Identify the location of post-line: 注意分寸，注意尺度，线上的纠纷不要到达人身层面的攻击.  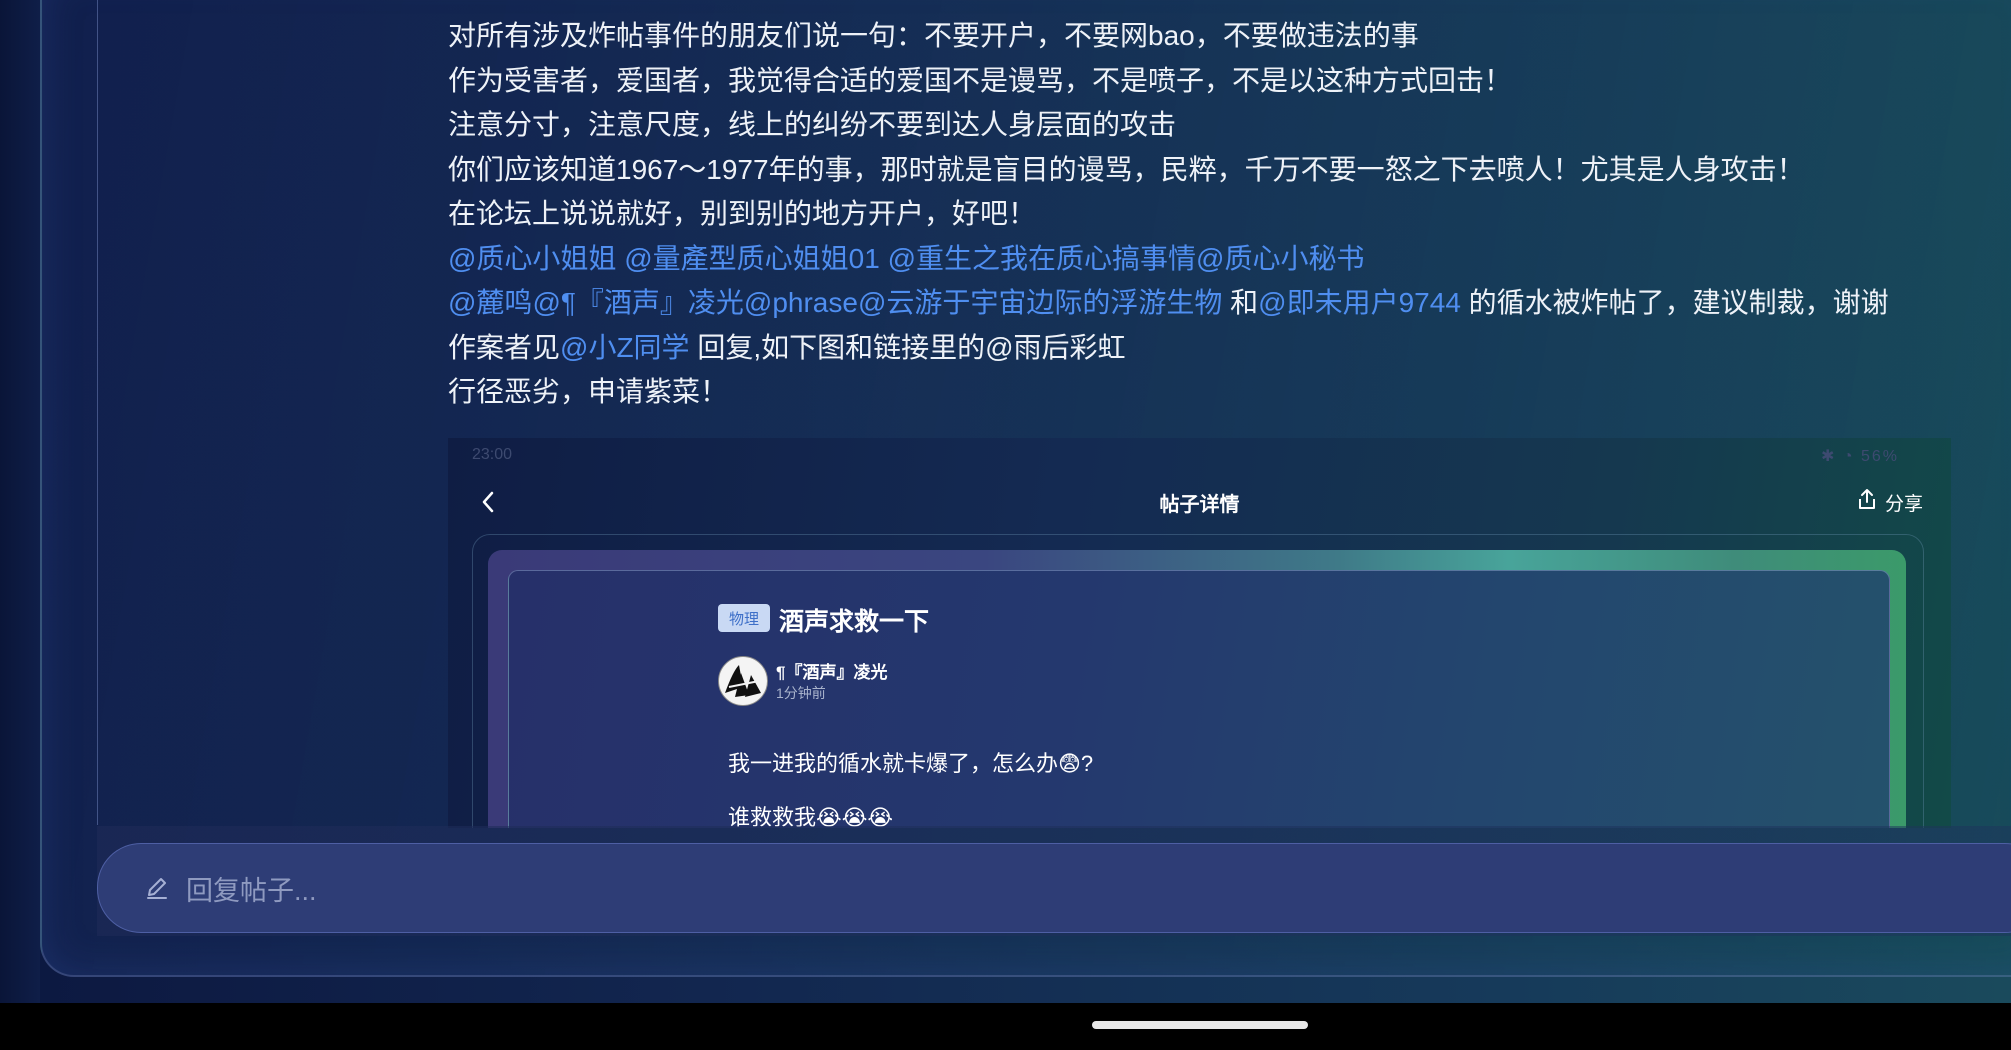
(812, 124).